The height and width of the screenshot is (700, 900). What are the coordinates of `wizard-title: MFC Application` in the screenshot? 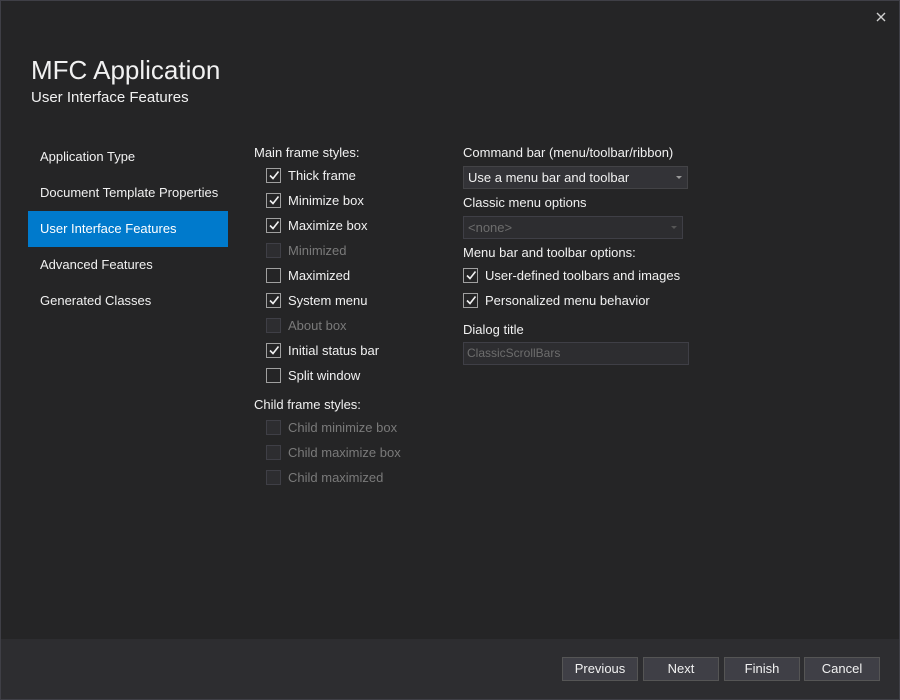 It's located at (126, 70).